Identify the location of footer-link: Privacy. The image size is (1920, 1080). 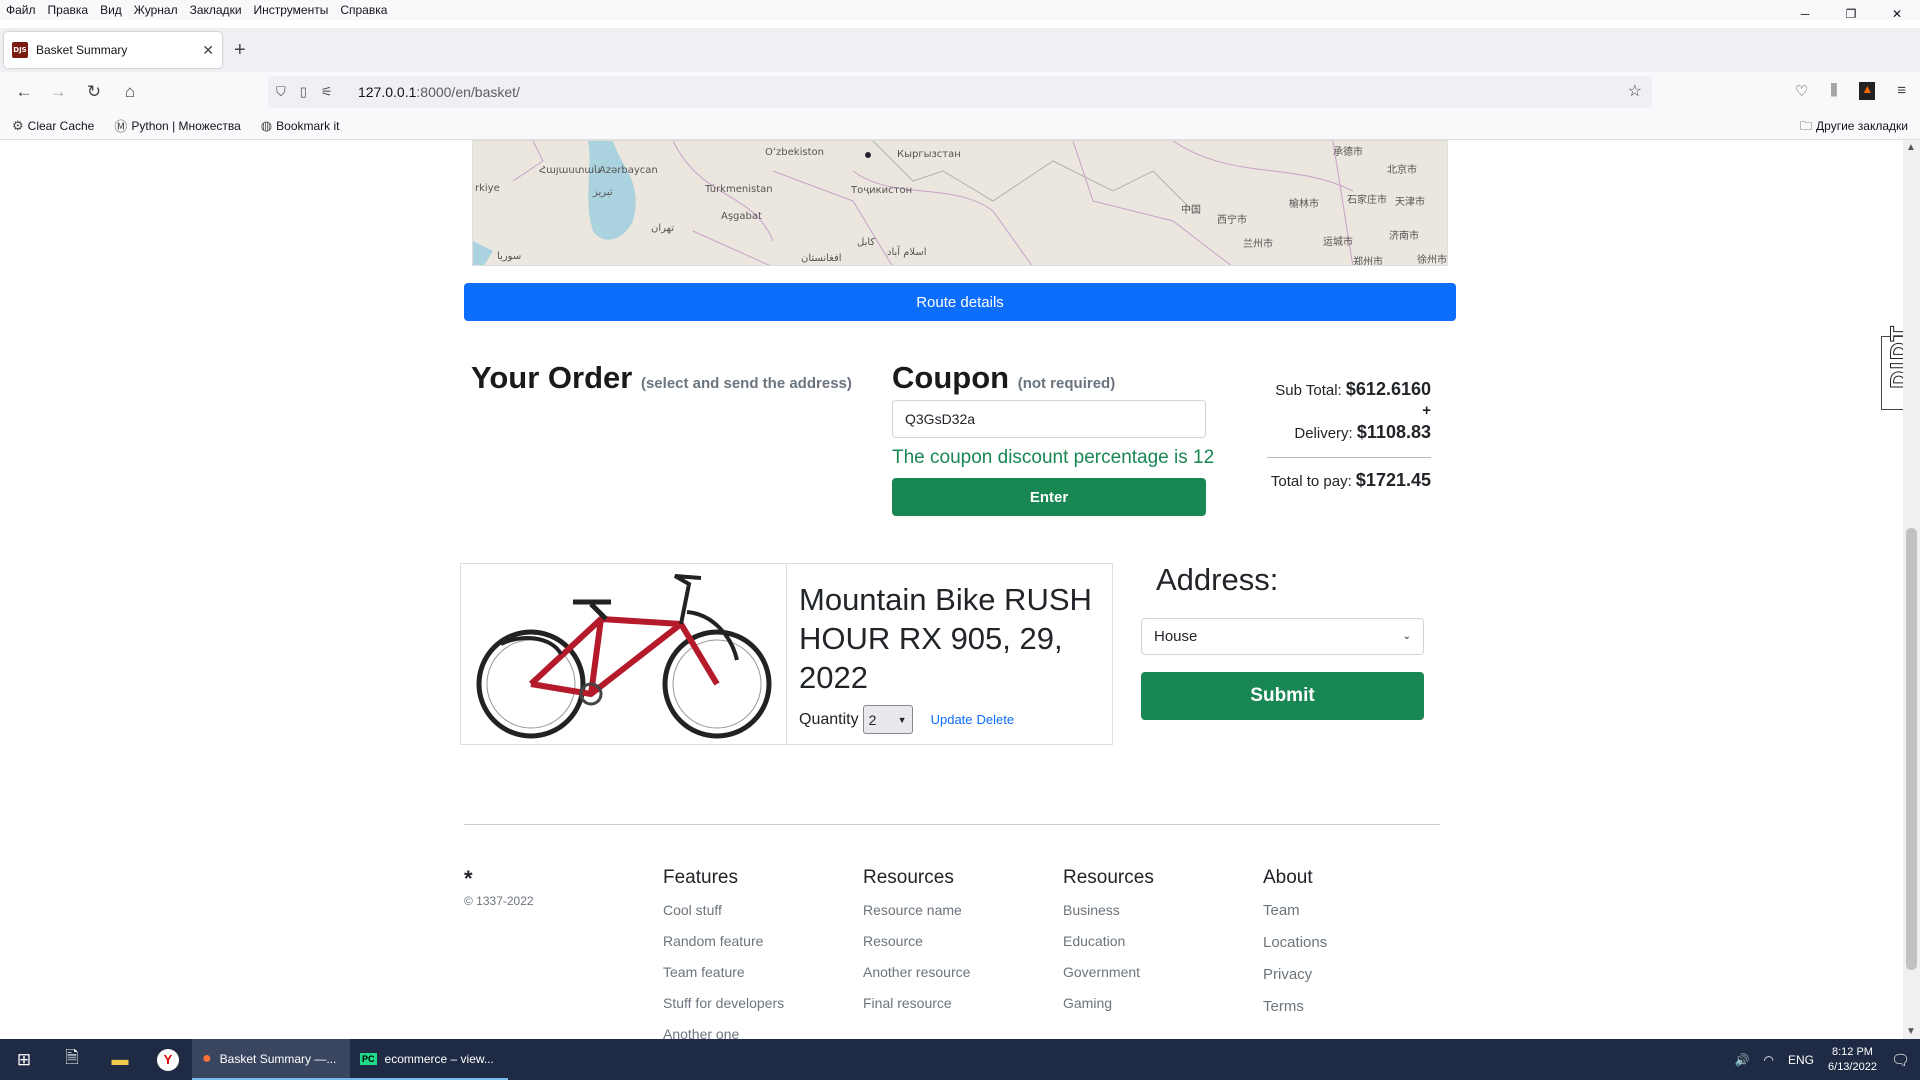
(1295, 975).